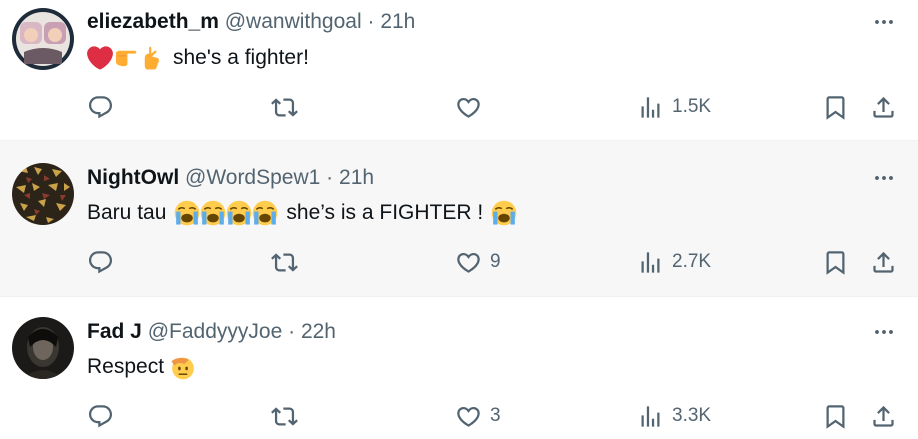 This screenshot has width=918, height=439. I want to click on tweet-text: Respect, so click(141, 367).